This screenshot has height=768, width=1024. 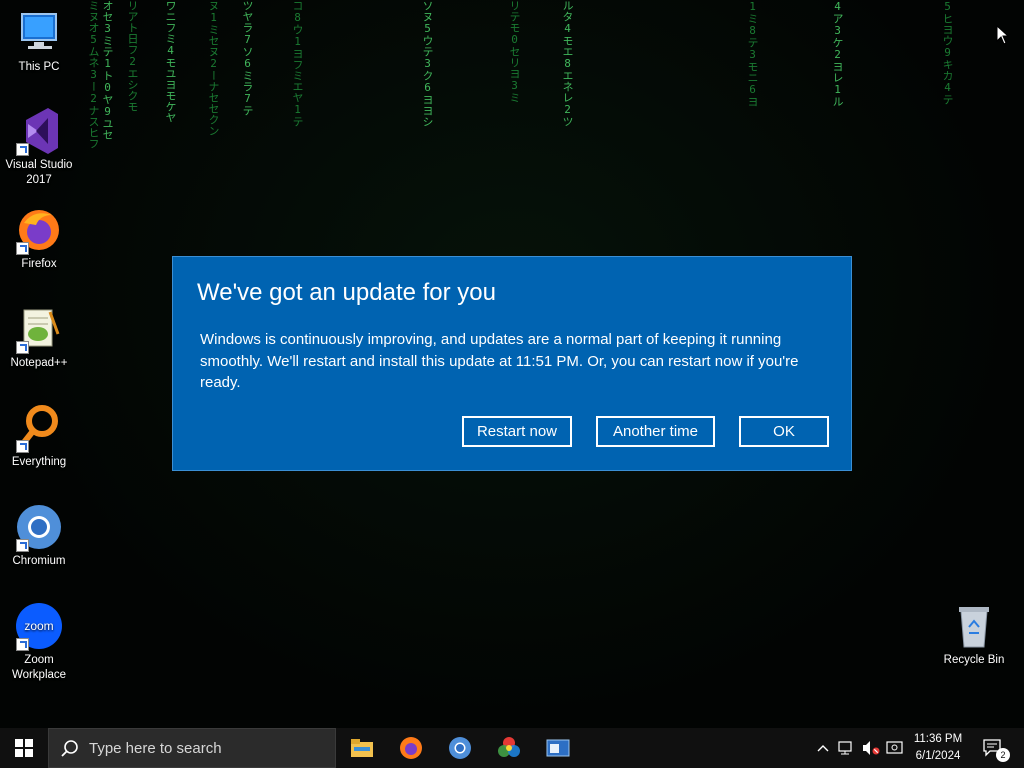 I want to click on volume-status, so click(x=871, y=748).